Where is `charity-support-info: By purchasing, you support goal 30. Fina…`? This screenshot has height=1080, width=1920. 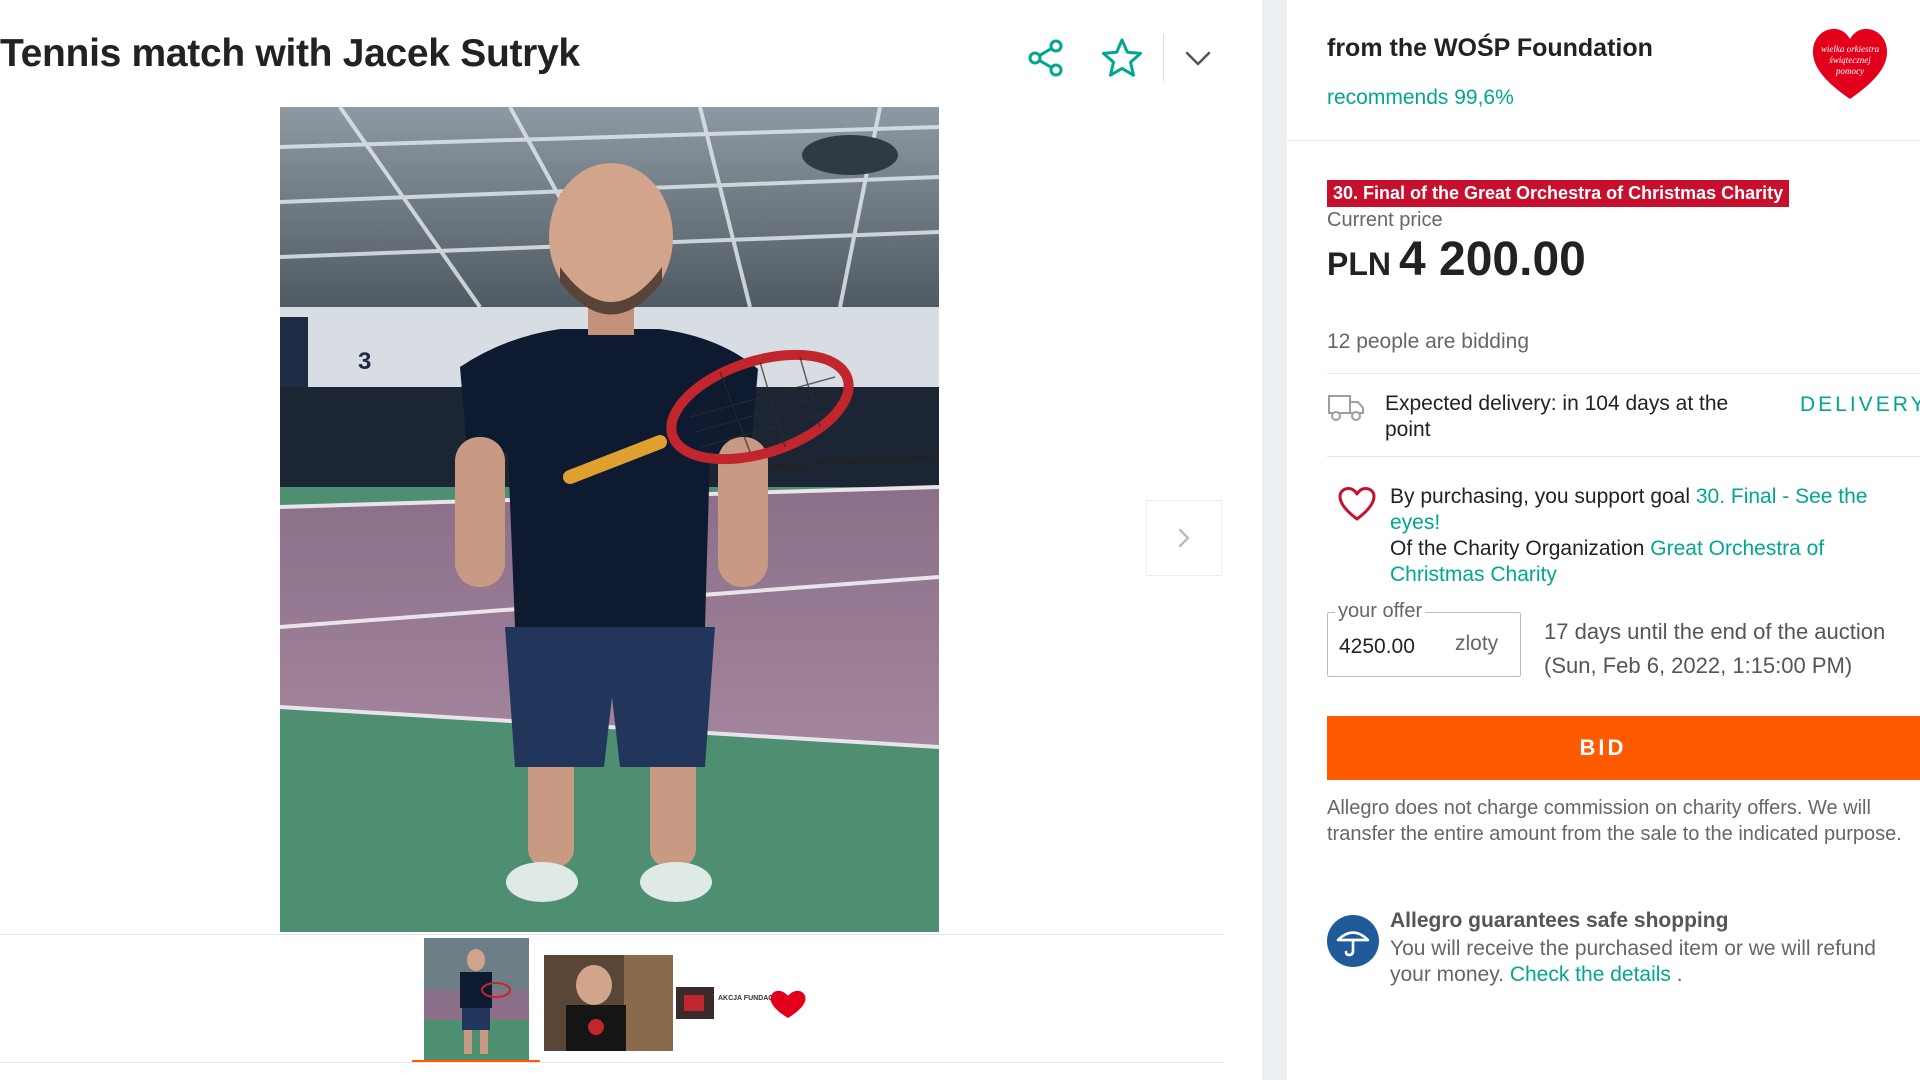 charity-support-info: By purchasing, you support goal 30. Fina… is located at coordinates (1640, 536).